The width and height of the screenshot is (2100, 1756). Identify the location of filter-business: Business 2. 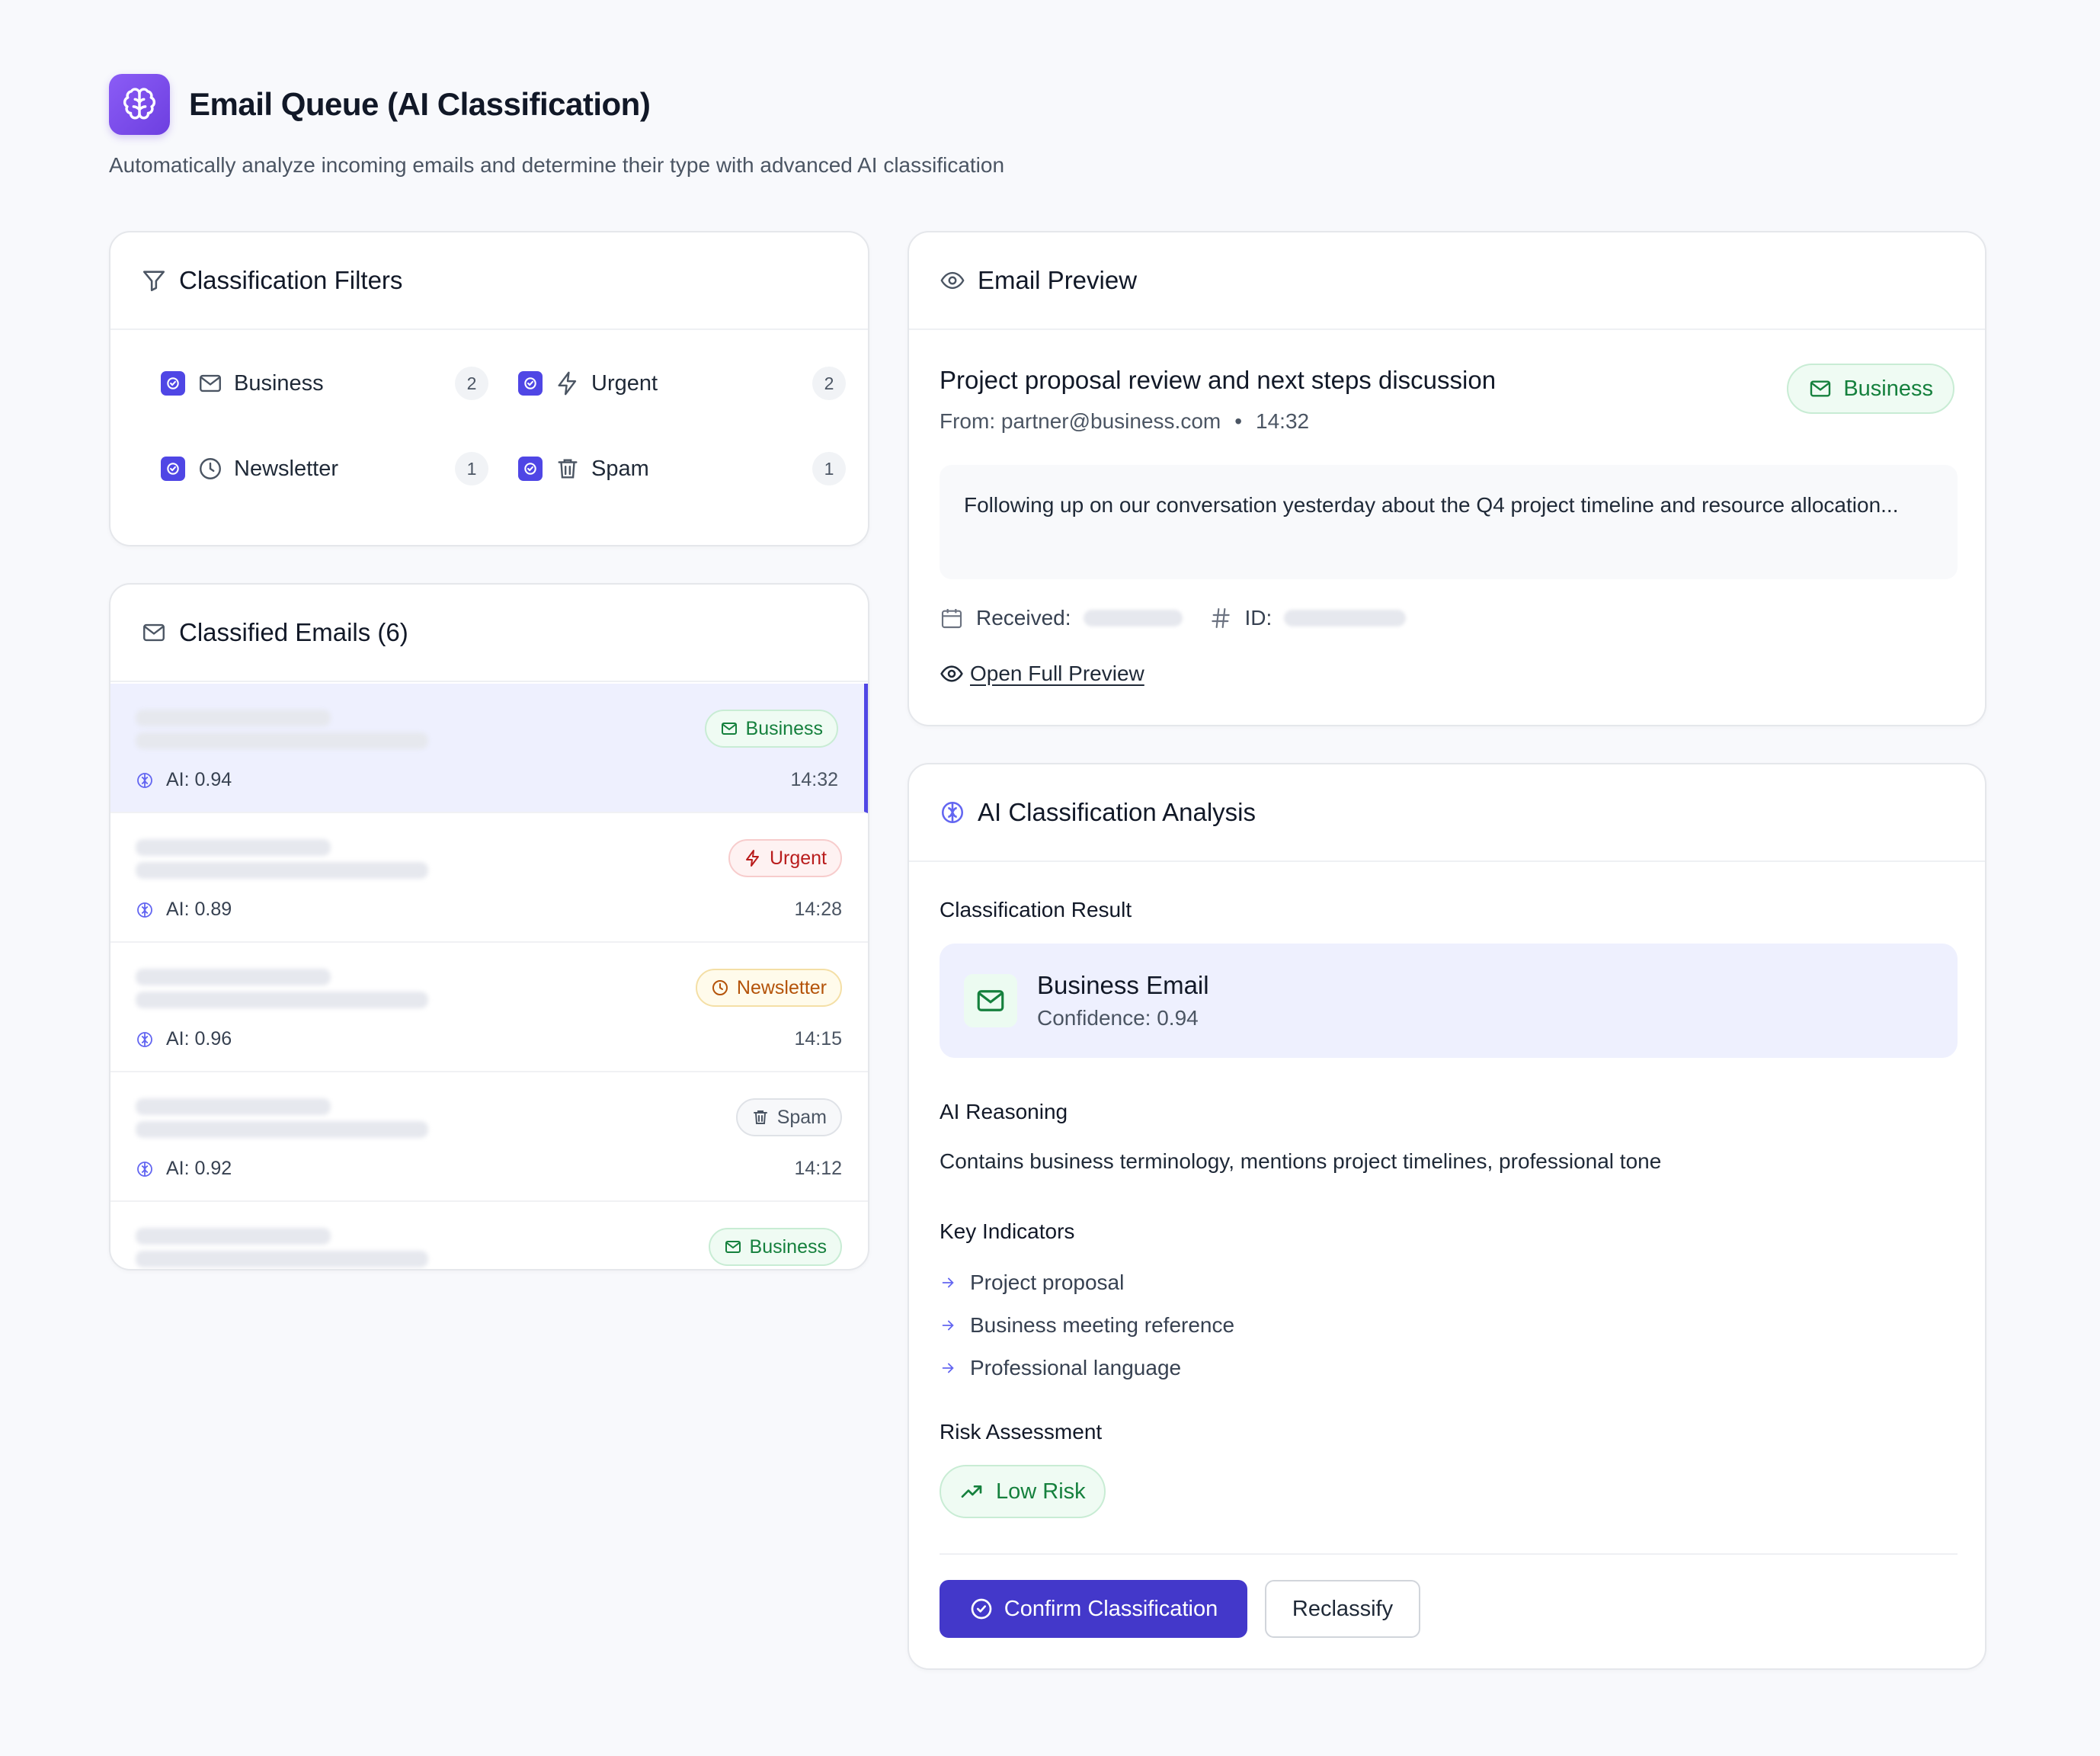
(324, 383).